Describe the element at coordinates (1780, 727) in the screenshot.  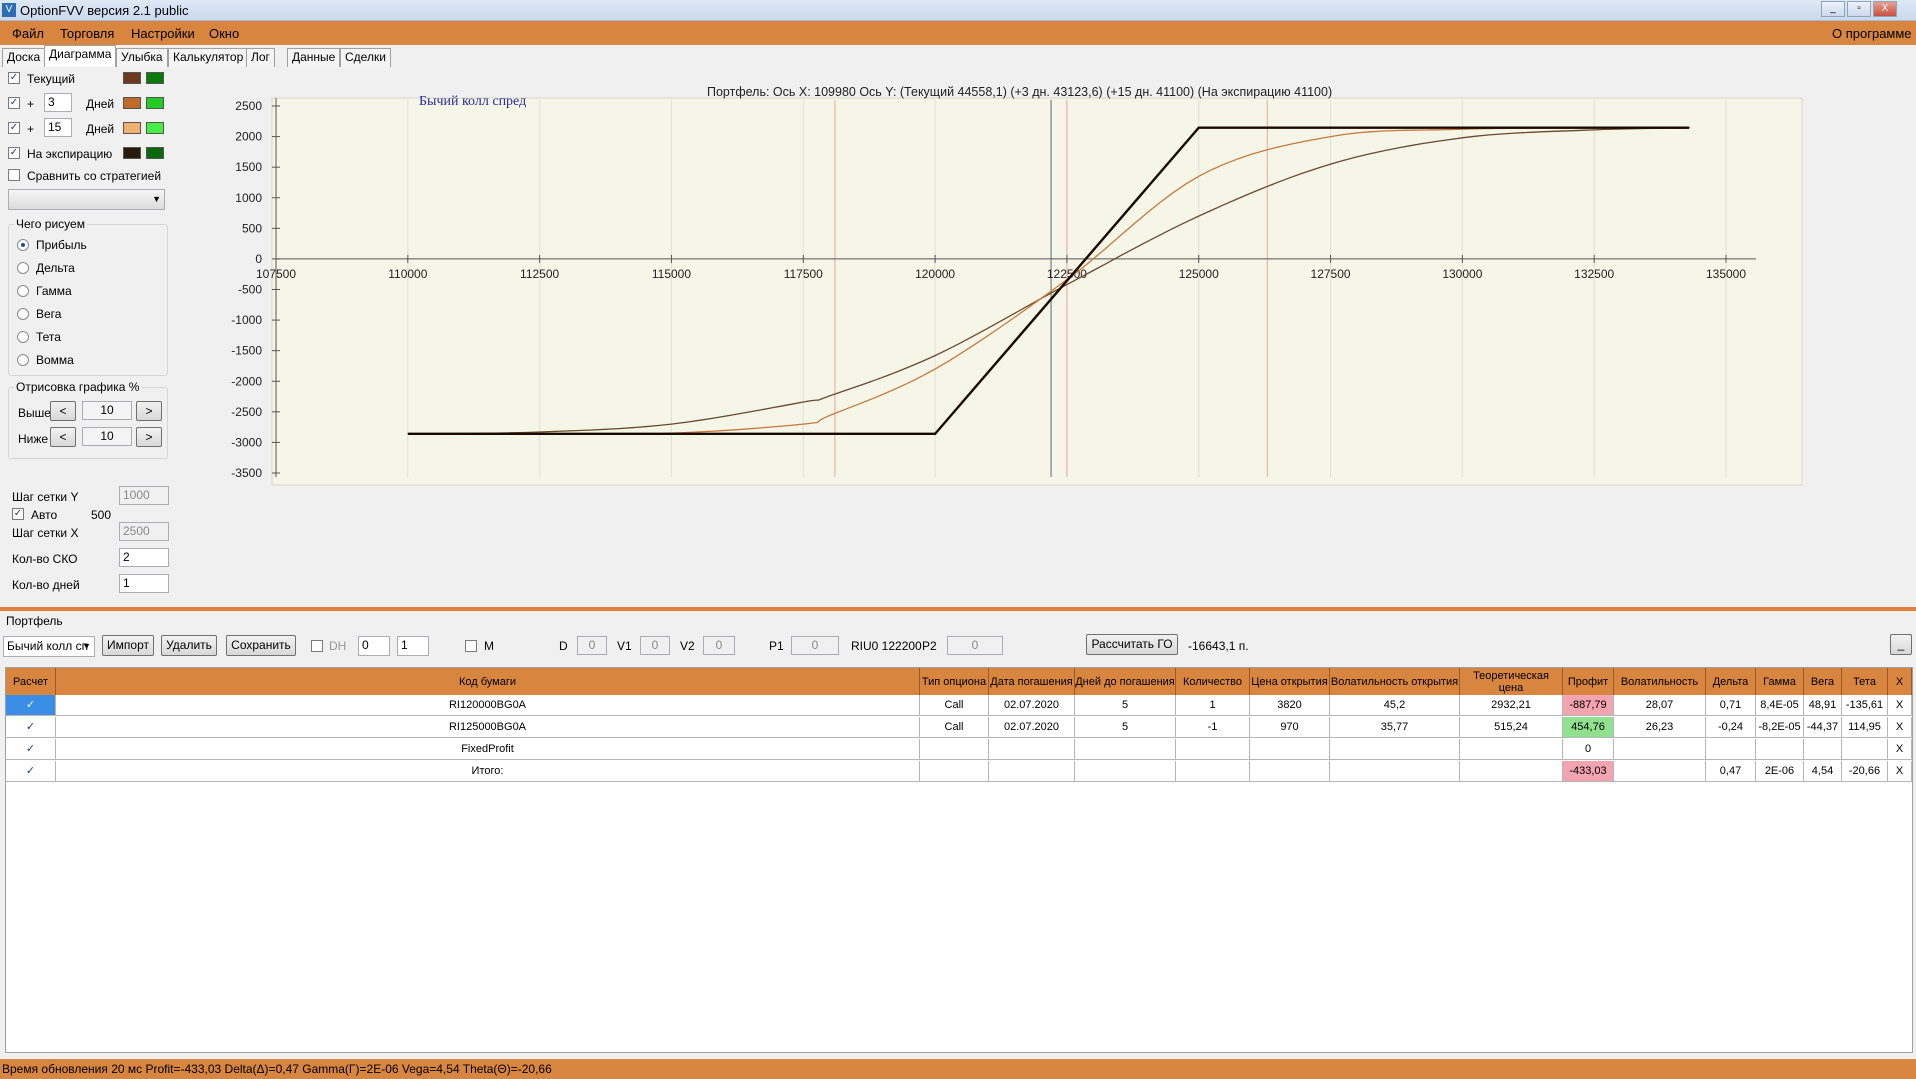
I see `table-cell: -8,2E-05` at that location.